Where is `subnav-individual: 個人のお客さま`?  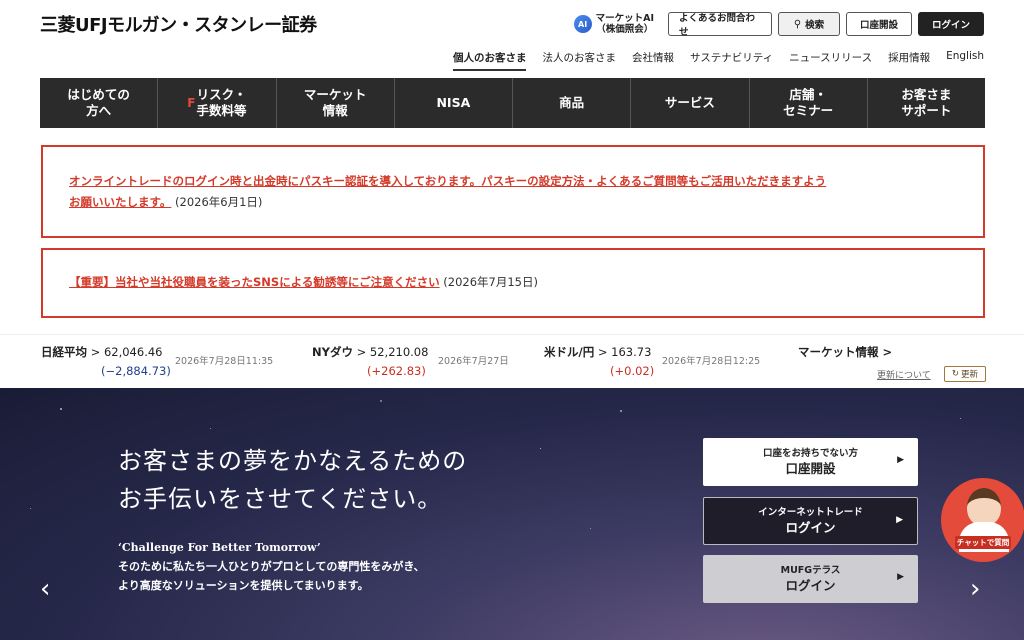 subnav-individual: 個人のお客さま is located at coordinates (489, 60).